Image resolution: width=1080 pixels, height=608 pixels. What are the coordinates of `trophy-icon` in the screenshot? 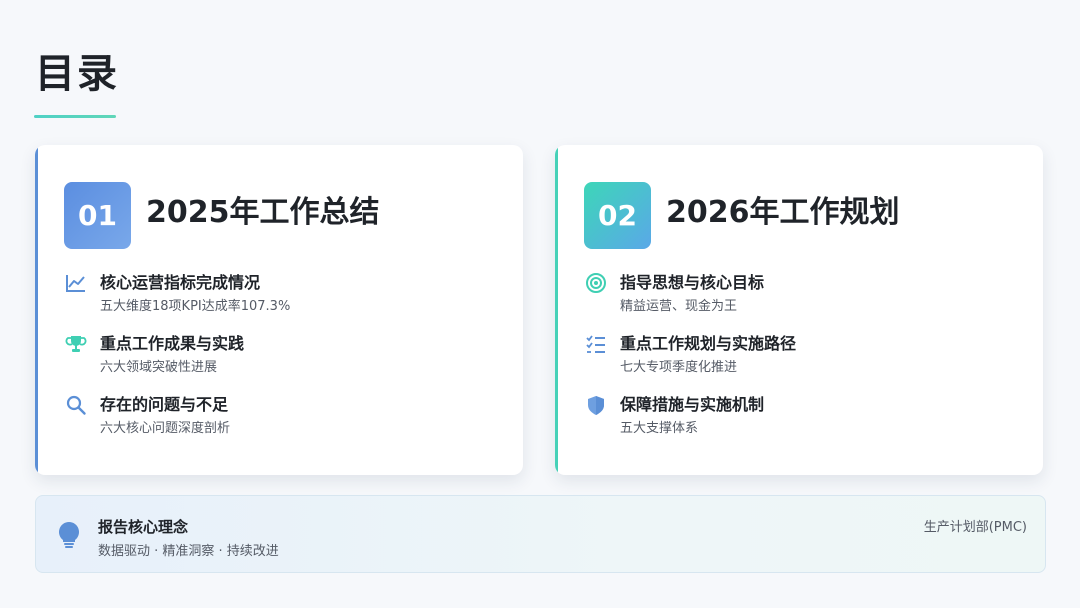 It's located at (76, 344).